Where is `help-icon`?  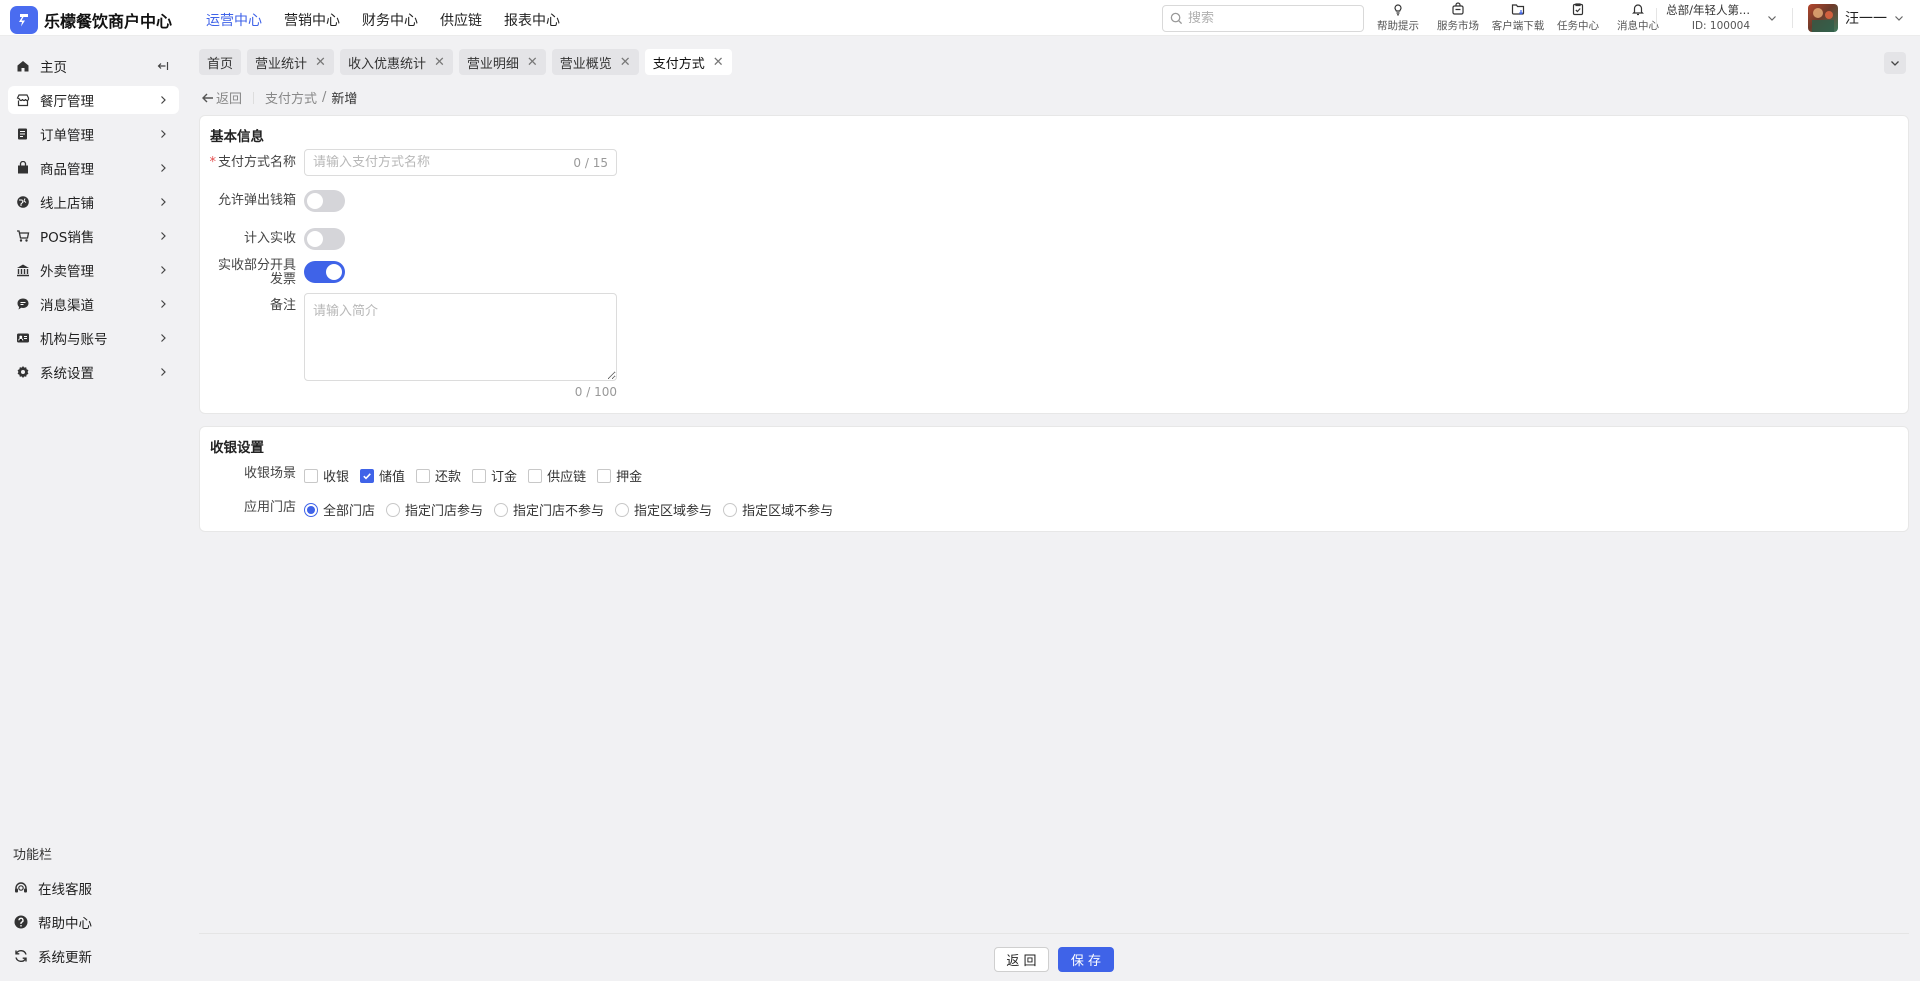
help-icon is located at coordinates (21, 922).